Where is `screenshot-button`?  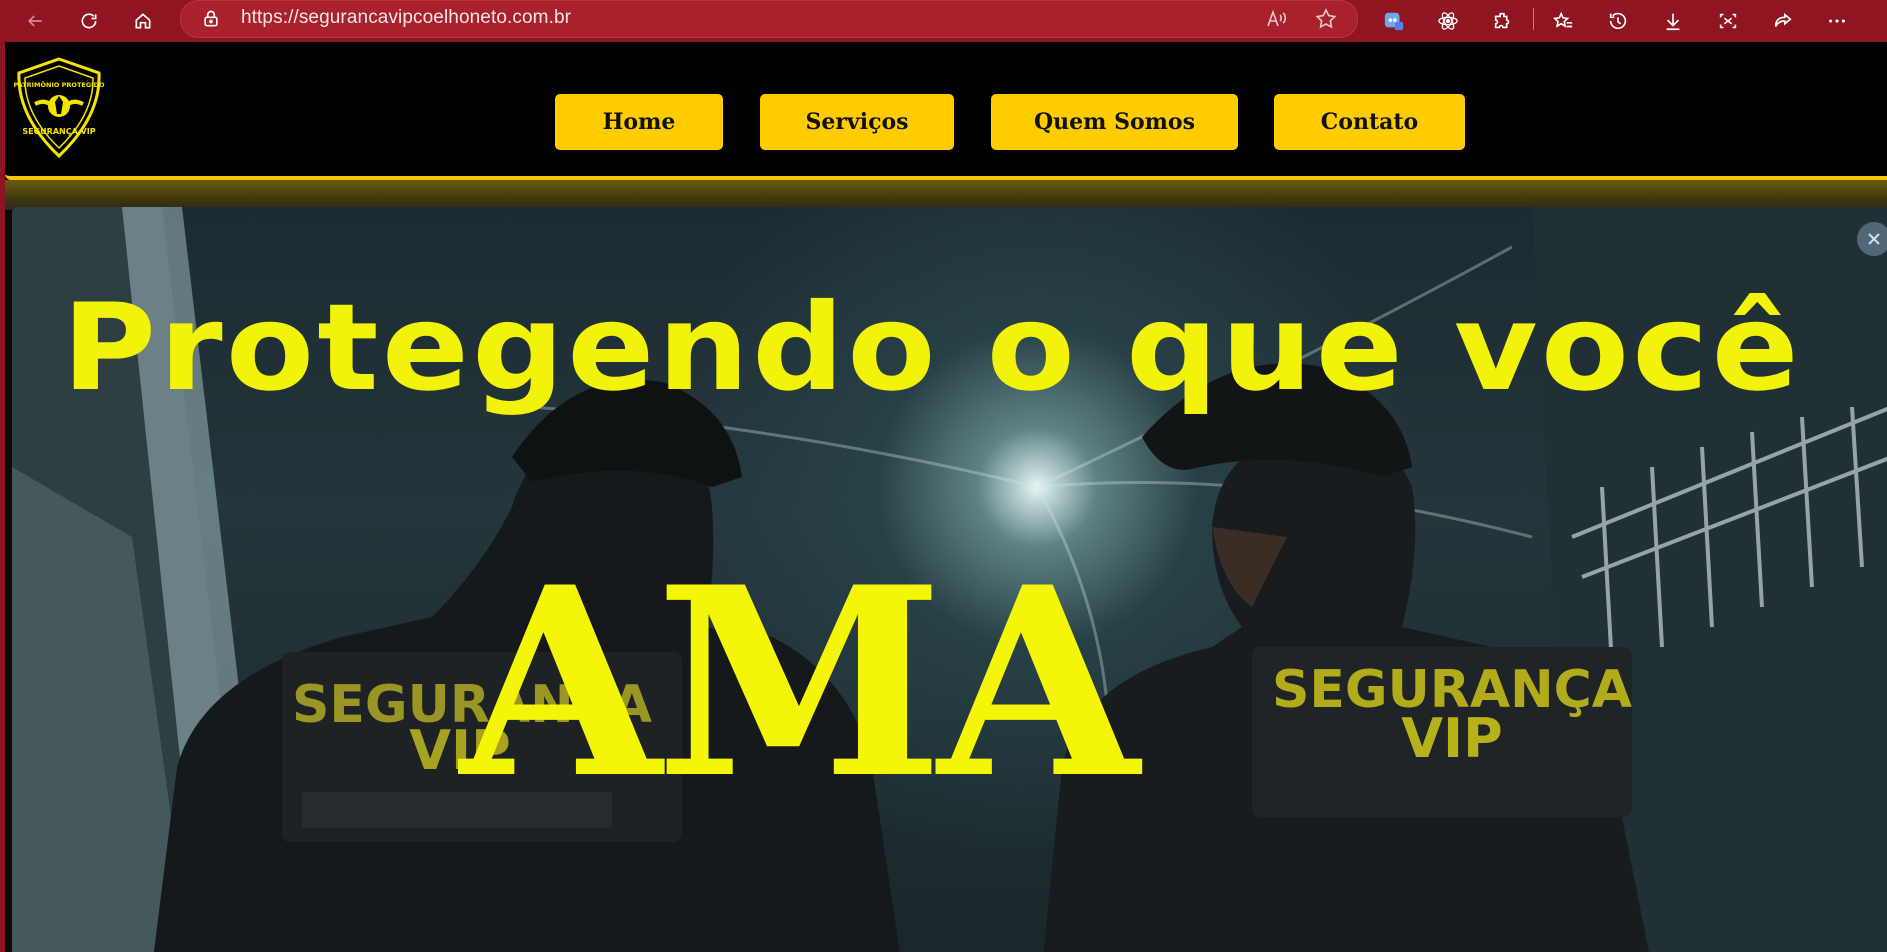
screenshot-button is located at coordinates (1728, 21).